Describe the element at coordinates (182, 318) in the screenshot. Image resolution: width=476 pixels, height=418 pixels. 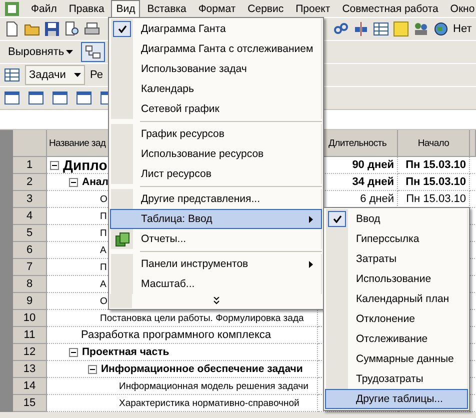
I see `task-name-cell: Постановка цели работы. Формулировка зада` at that location.